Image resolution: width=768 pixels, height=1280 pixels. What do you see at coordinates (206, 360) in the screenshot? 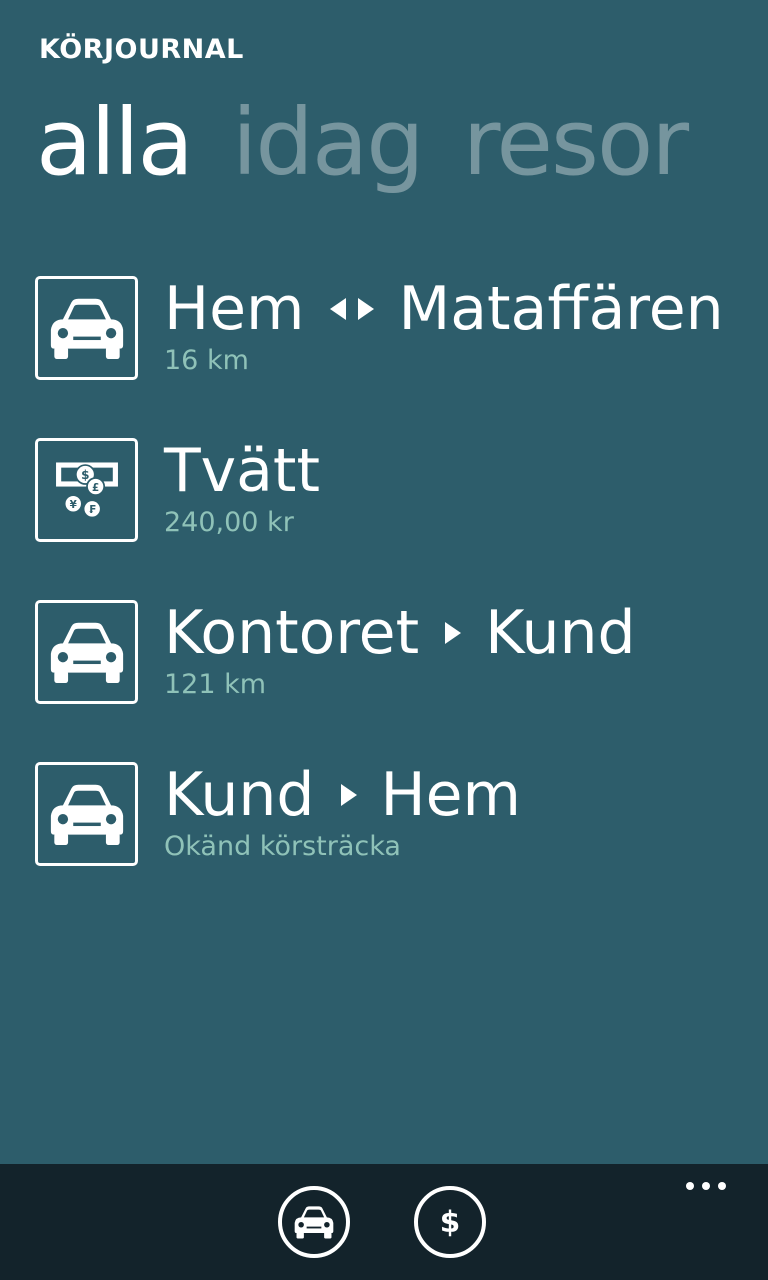
I see `item-subtitle: 16 km` at bounding box center [206, 360].